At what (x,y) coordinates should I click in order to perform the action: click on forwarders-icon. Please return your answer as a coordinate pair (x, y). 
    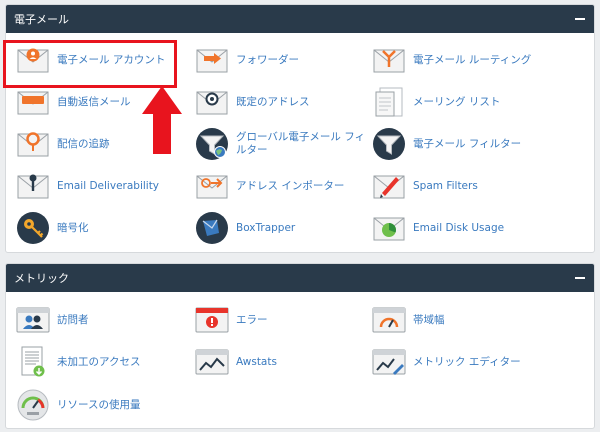
    Looking at the image, I should click on (212, 60).